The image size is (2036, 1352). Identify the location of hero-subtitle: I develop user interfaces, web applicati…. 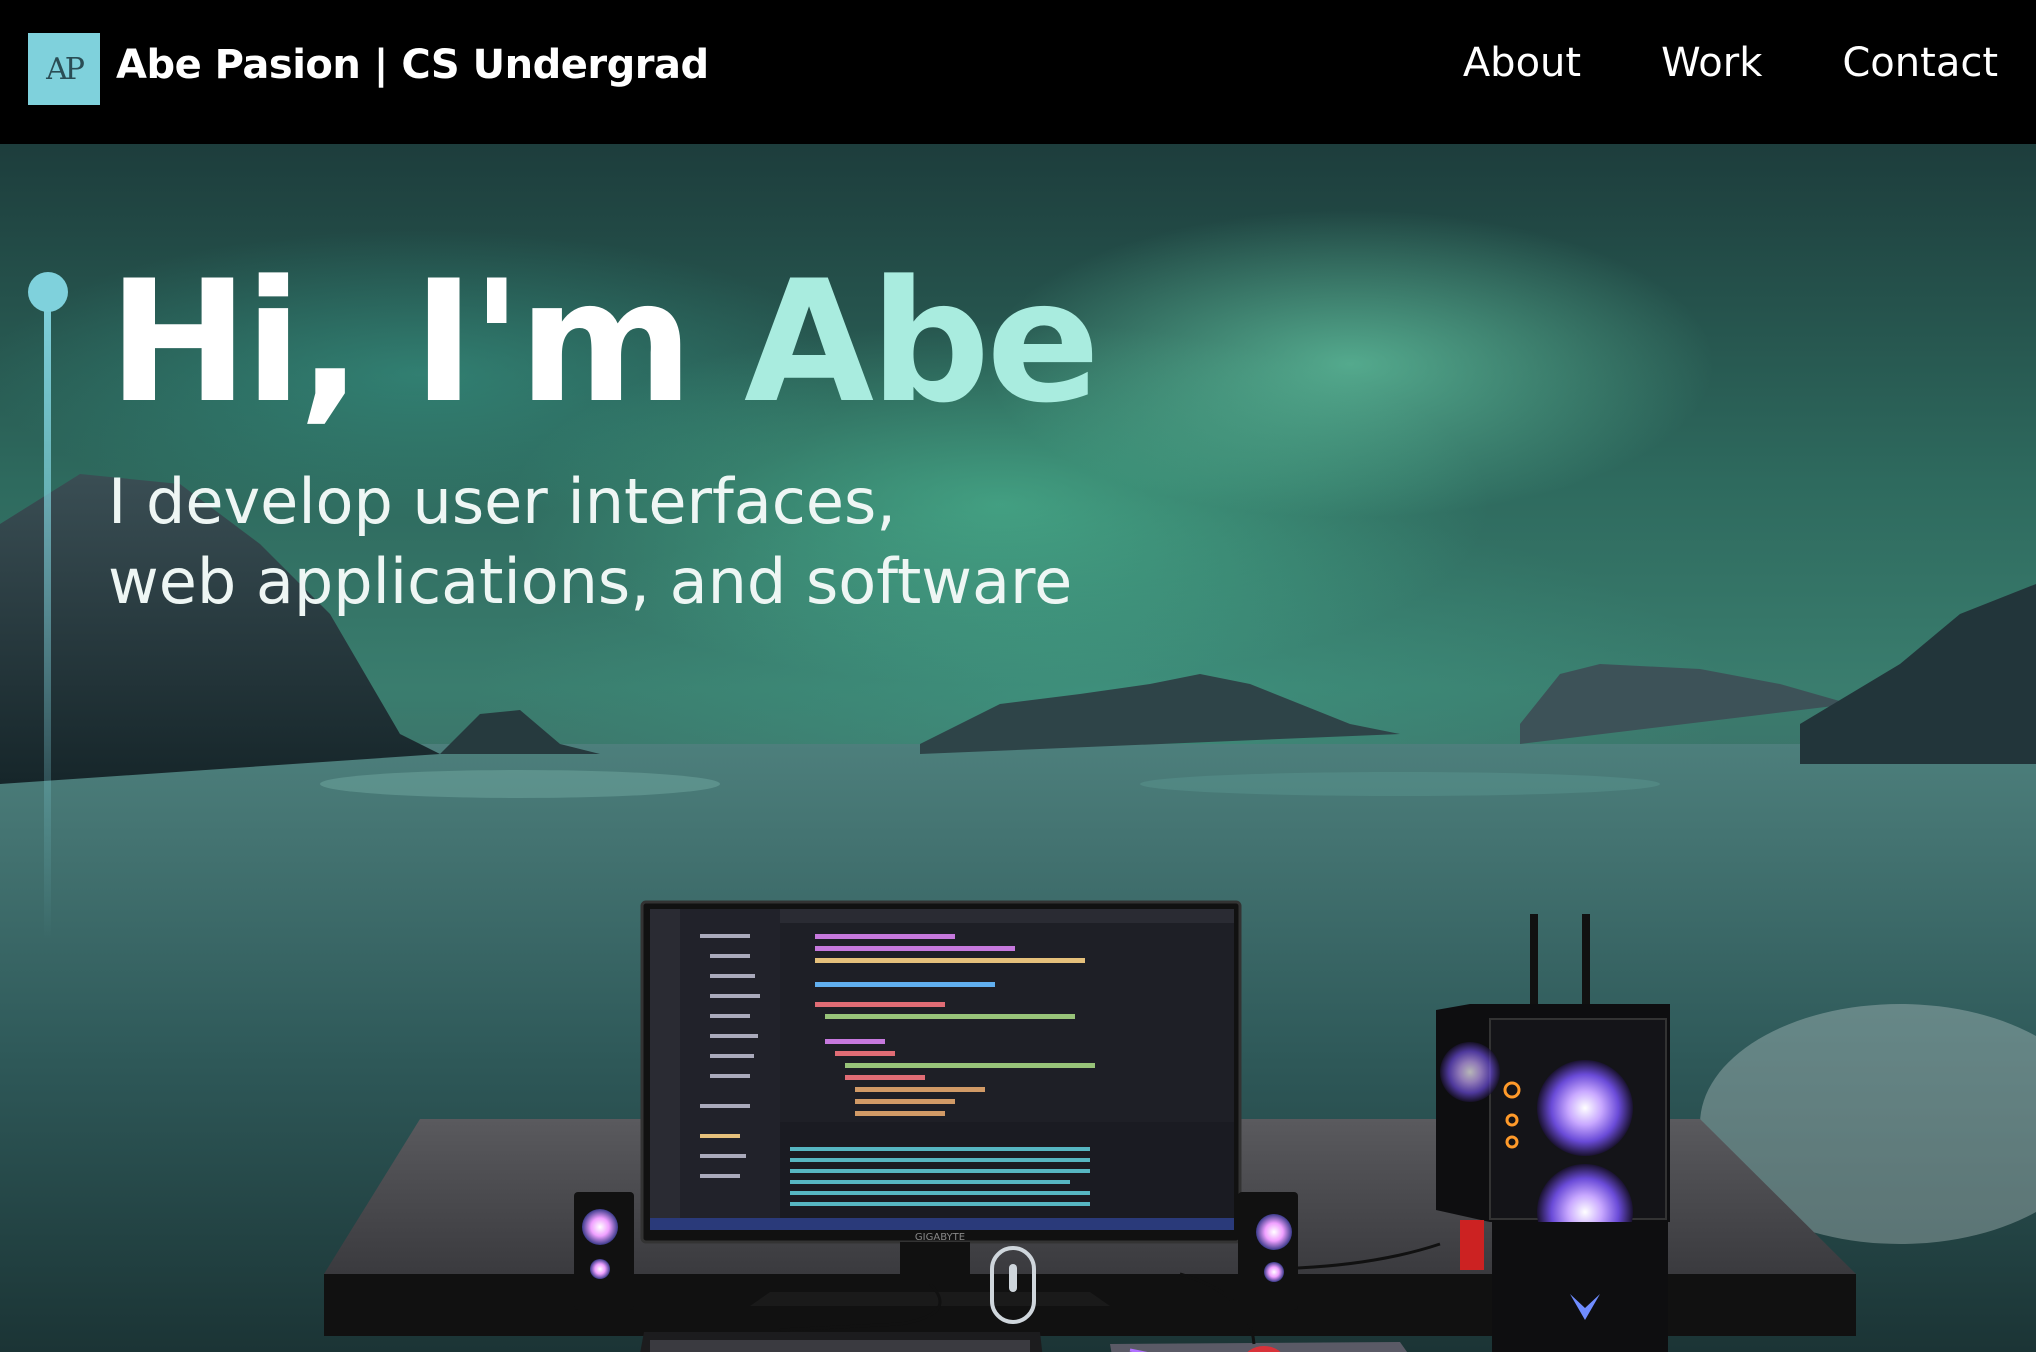
(590, 542).